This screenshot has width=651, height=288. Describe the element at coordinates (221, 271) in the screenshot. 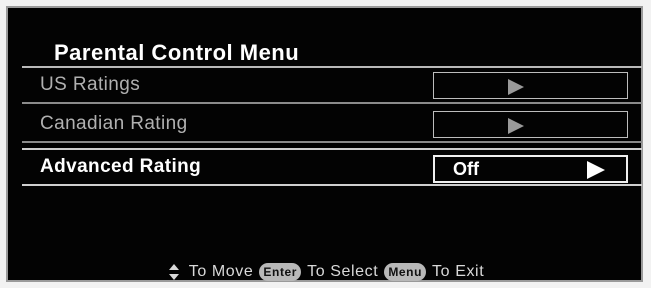

I see `move-hint-text: To Move` at that location.